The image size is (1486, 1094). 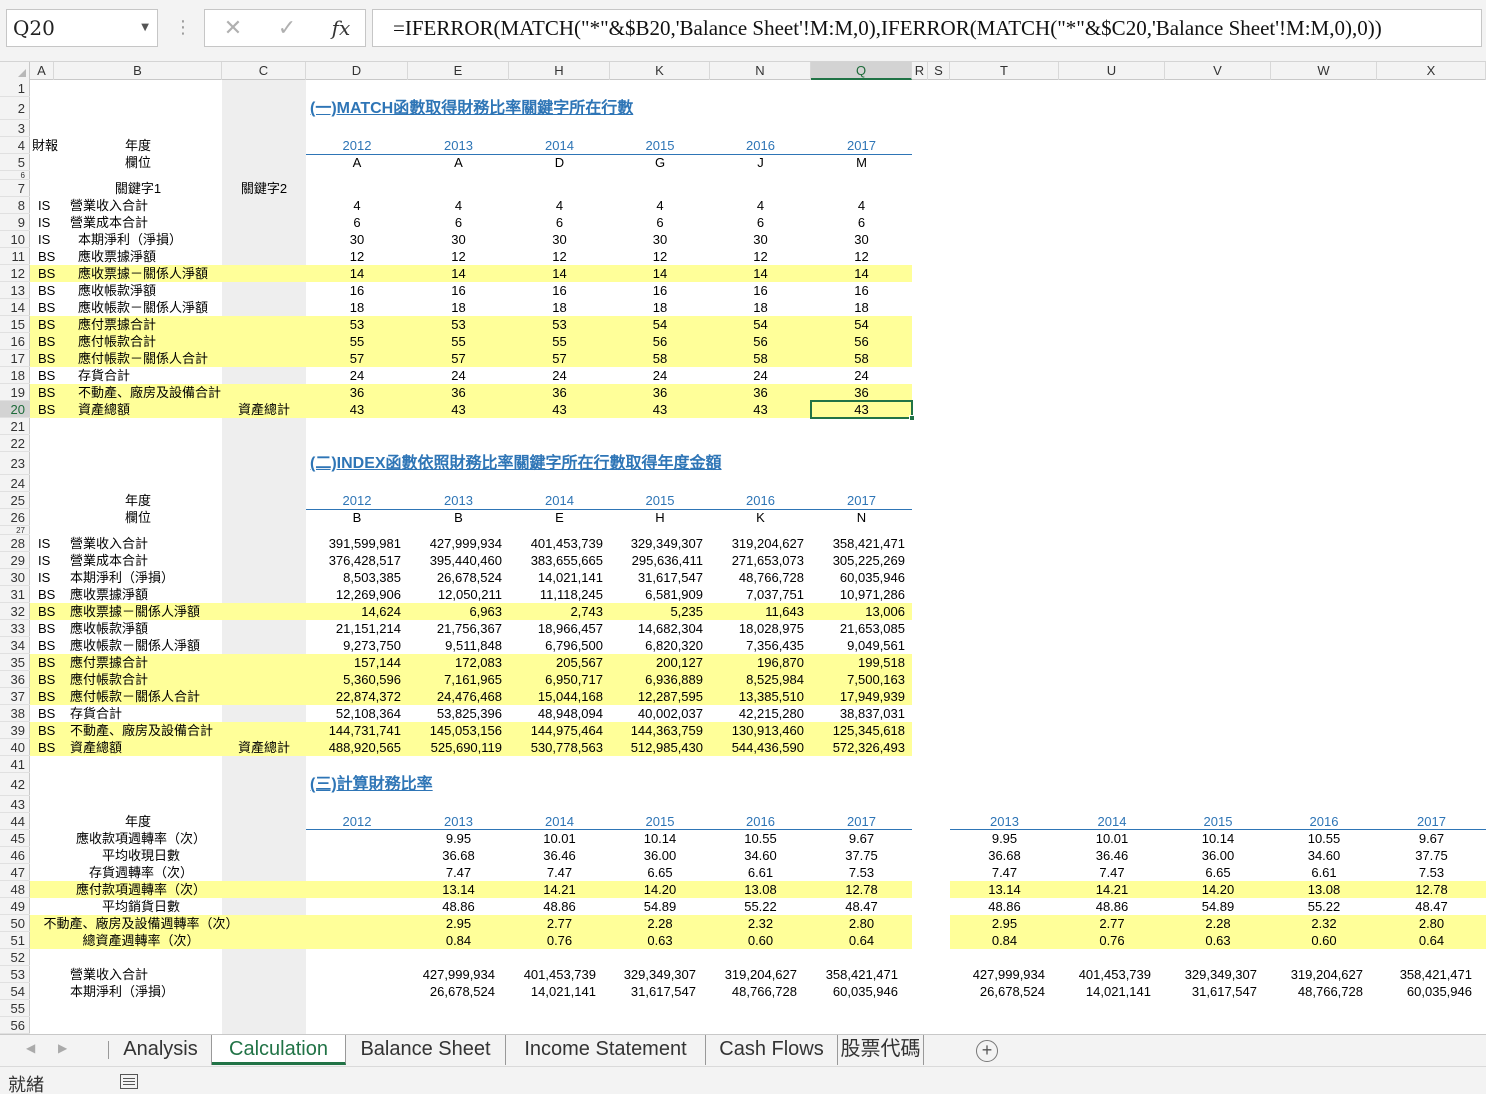 What do you see at coordinates (15, 463) in the screenshot?
I see `row-header: 23` at bounding box center [15, 463].